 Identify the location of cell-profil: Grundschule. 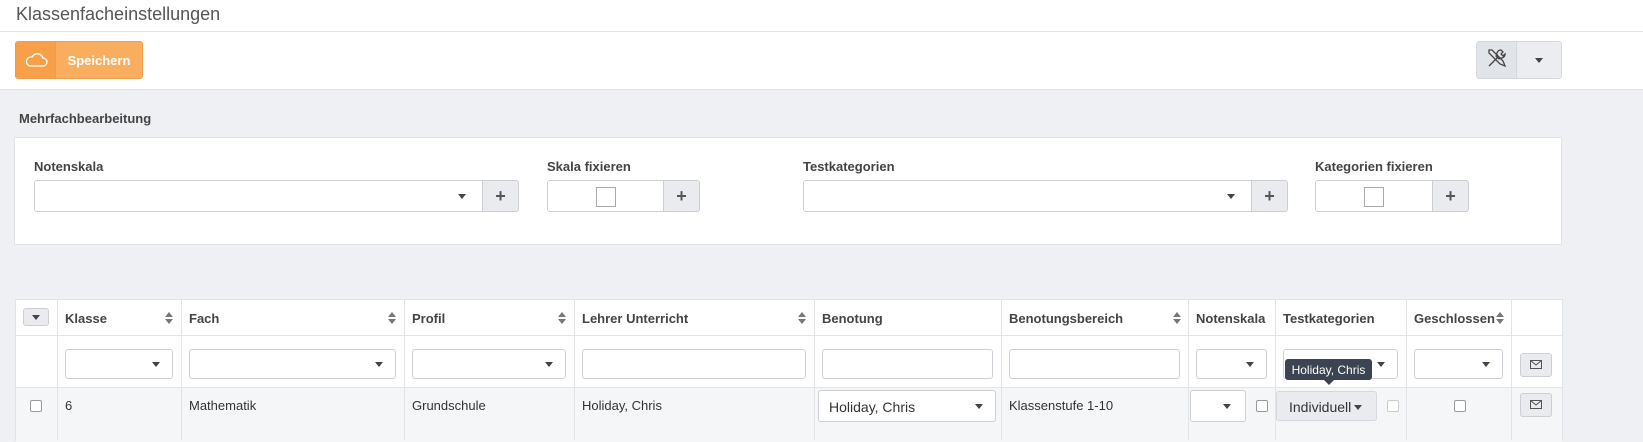
(449, 405).